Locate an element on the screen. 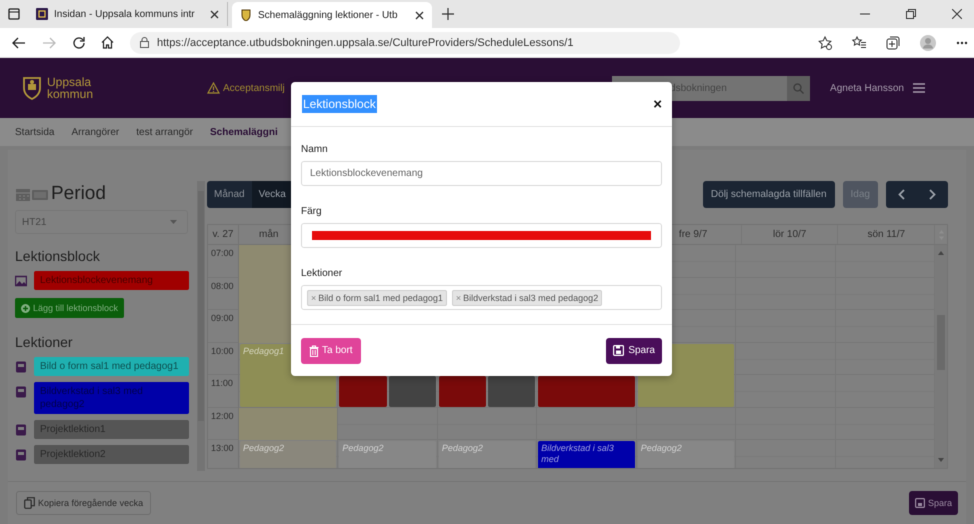  home-icon is located at coordinates (107, 42).